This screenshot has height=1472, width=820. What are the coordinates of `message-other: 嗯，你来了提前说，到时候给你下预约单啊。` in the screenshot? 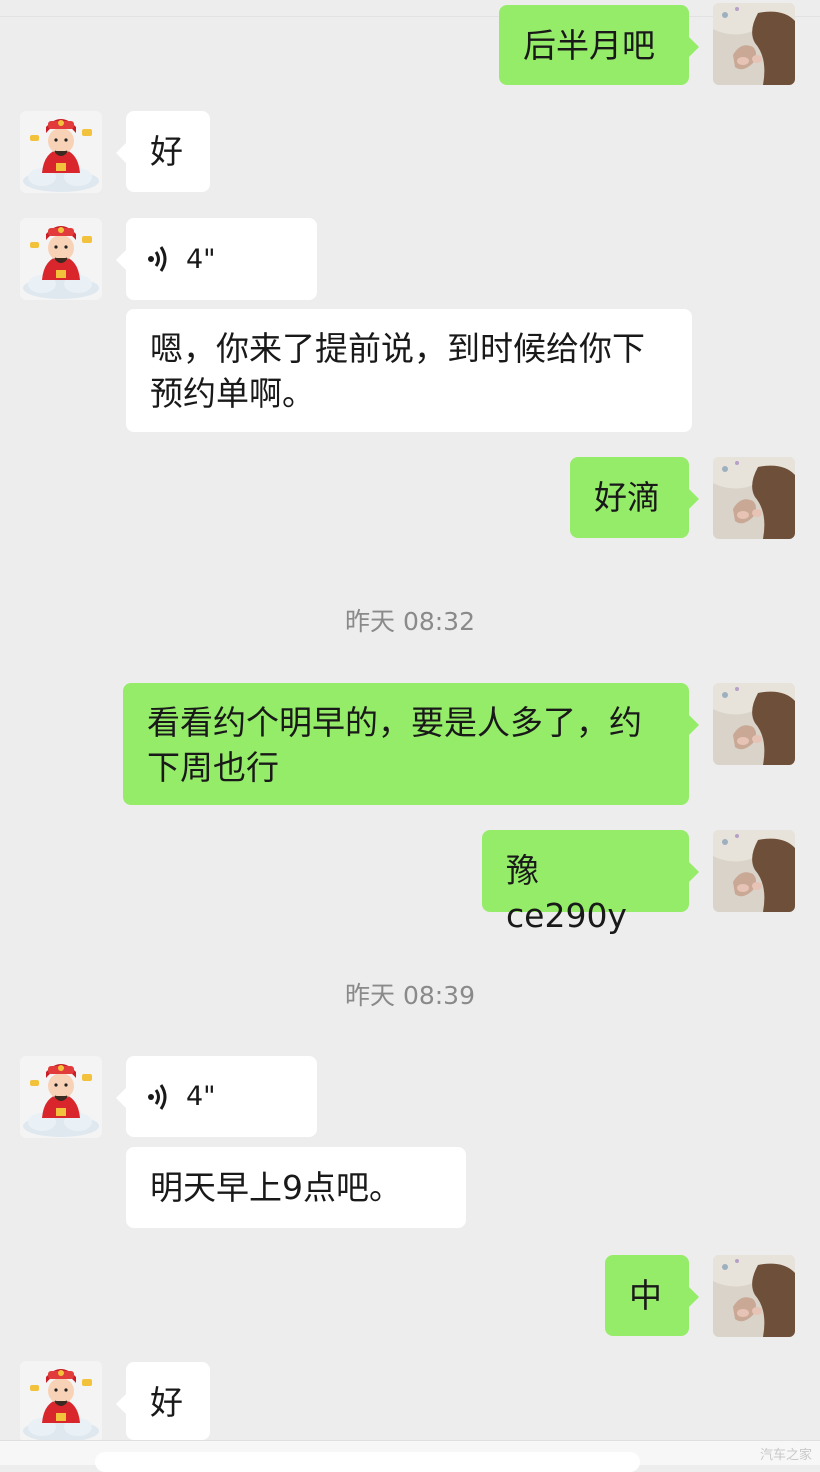 It's located at (409, 370).